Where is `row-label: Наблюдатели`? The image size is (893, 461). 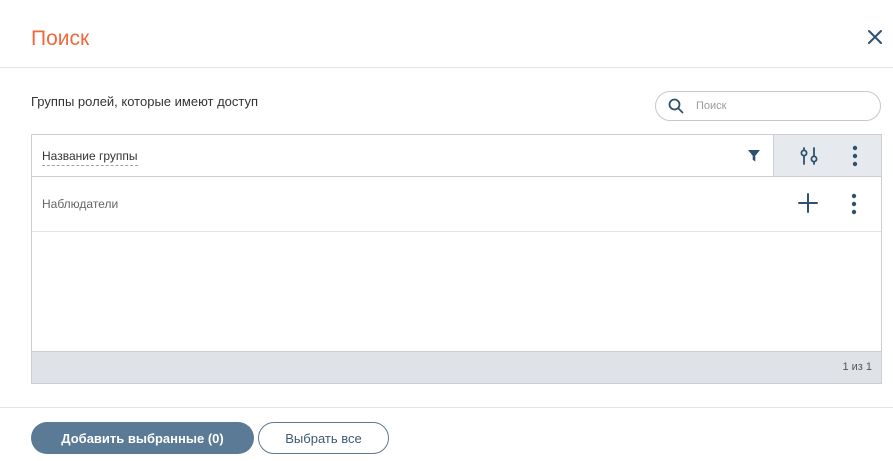 row-label: Наблюдатели is located at coordinates (80, 204).